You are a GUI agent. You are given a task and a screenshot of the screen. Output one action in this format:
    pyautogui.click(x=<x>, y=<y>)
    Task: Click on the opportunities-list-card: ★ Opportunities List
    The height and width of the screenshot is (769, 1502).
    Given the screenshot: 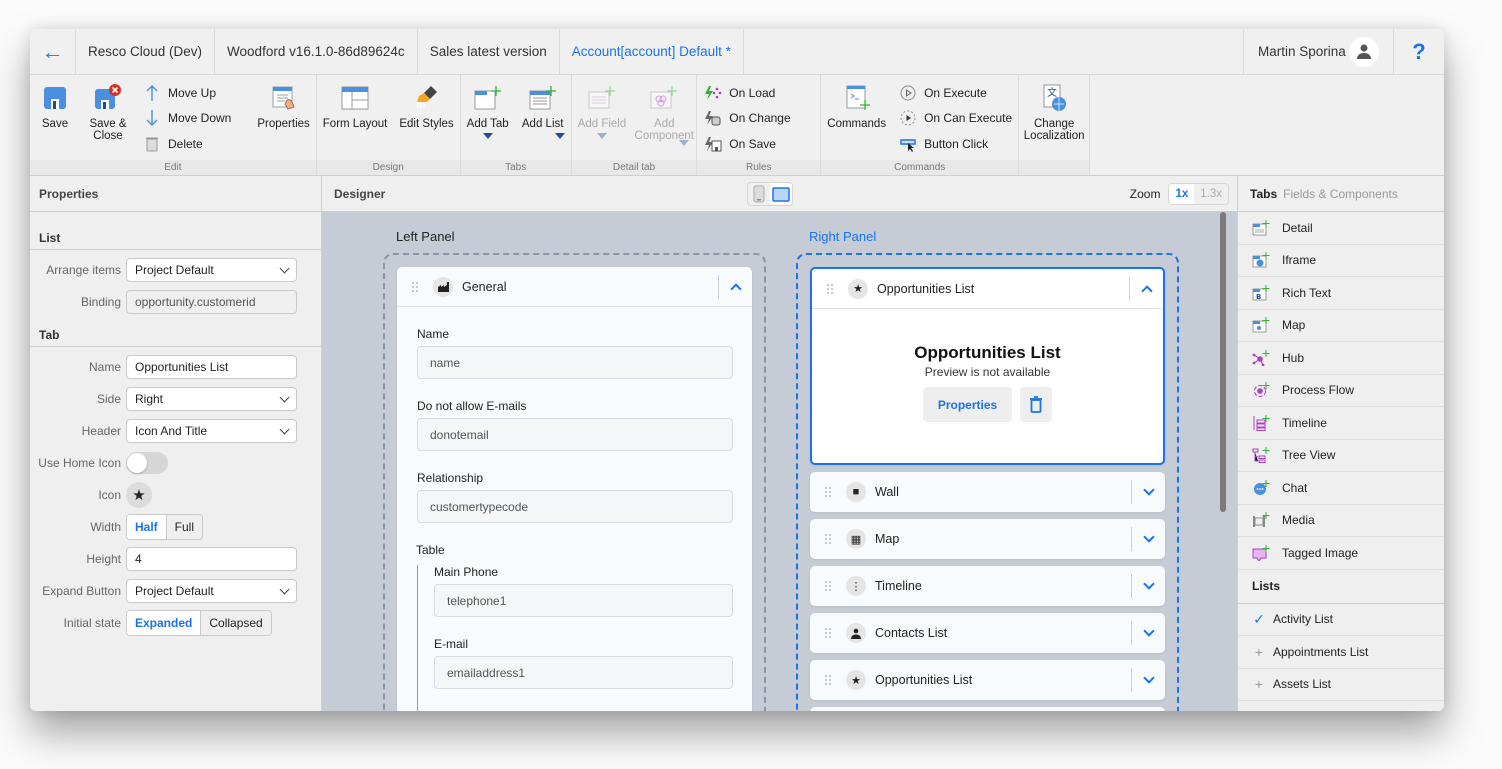 What is the action you would take?
    pyautogui.click(x=987, y=680)
    